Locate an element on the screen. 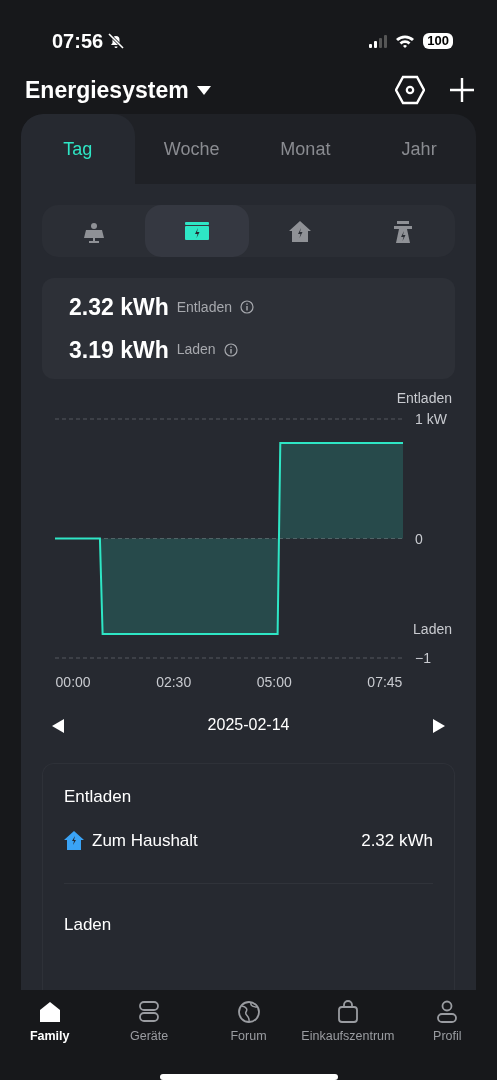 The image size is (497, 1080). energy-value: 2.32 kWh is located at coordinates (119, 307).